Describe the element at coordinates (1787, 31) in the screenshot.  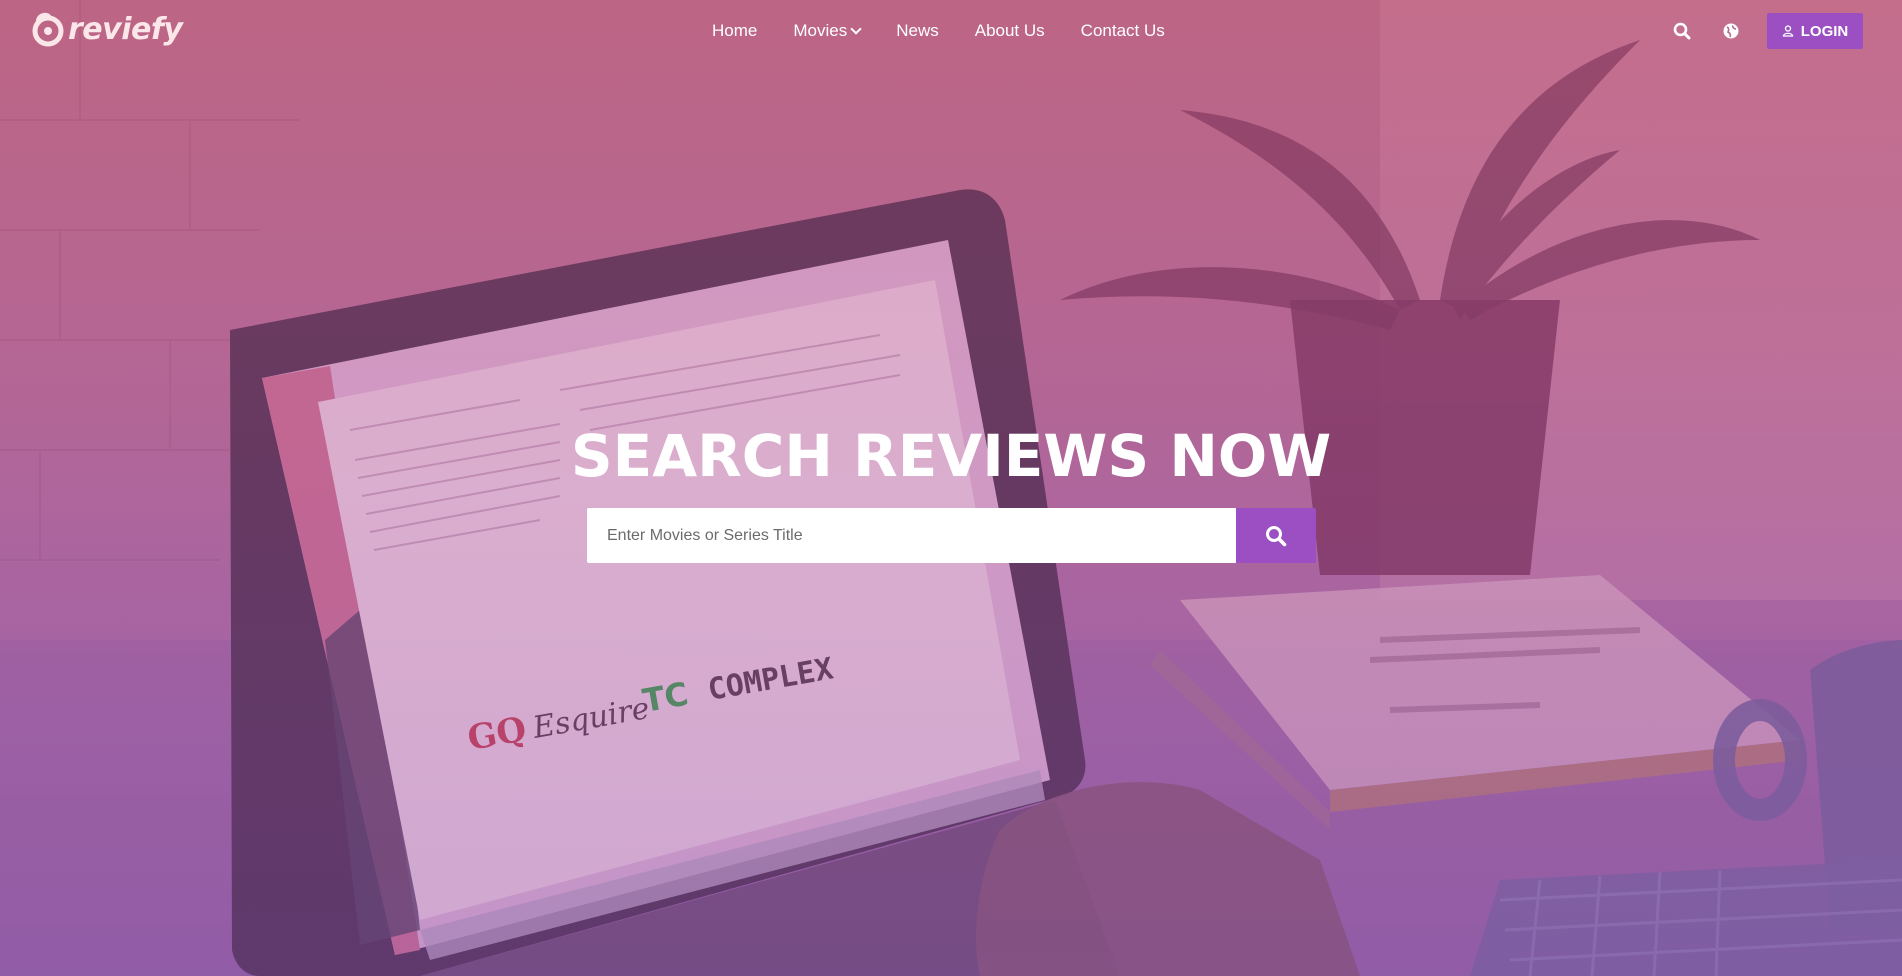
I see `user-icon` at that location.